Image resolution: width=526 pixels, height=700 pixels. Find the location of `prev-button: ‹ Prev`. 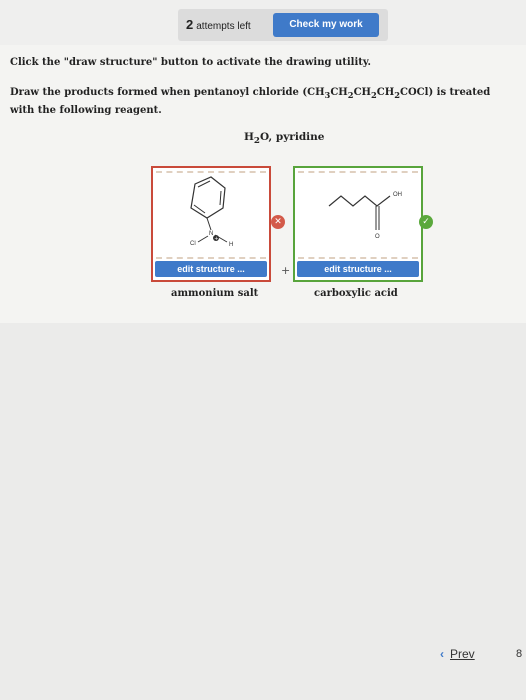

prev-button: ‹ Prev is located at coordinates (457, 654).